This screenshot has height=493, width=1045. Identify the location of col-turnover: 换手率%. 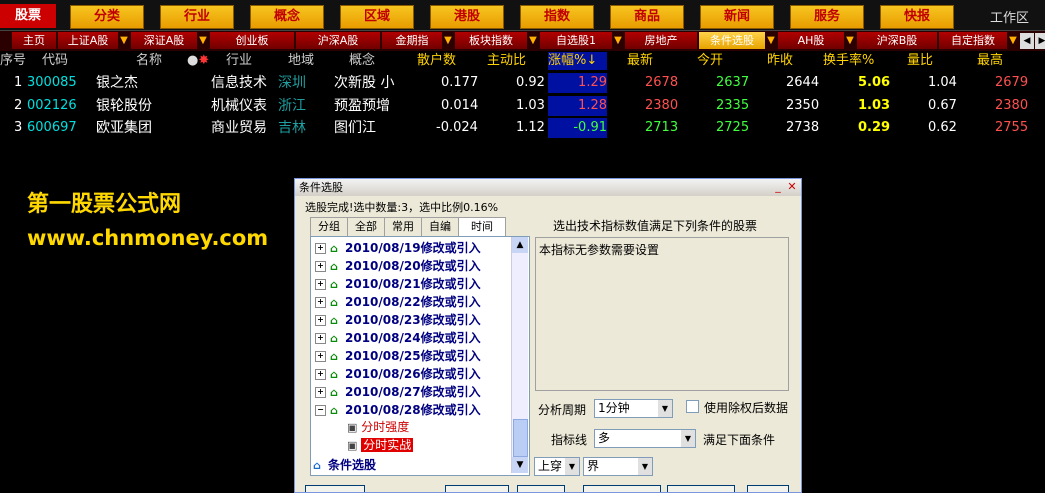
(848, 61).